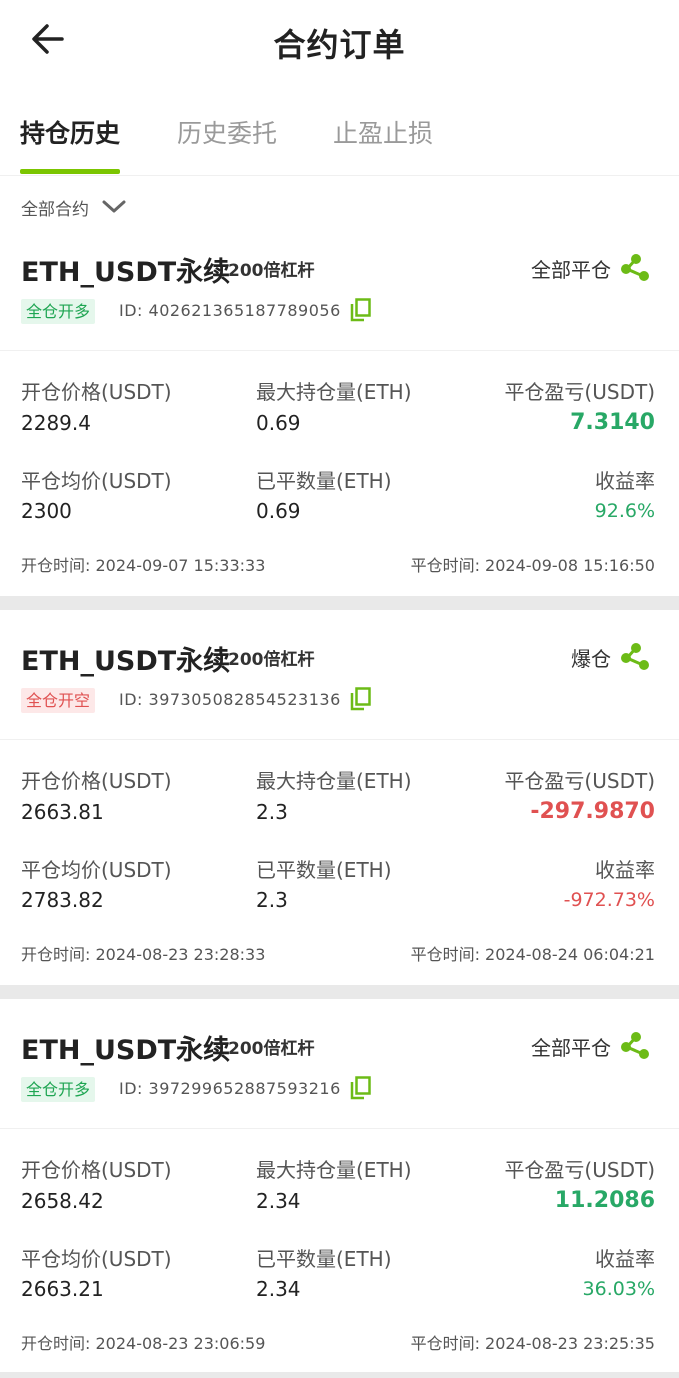  I want to click on closed-qty-value: 0.69, so click(278, 511).